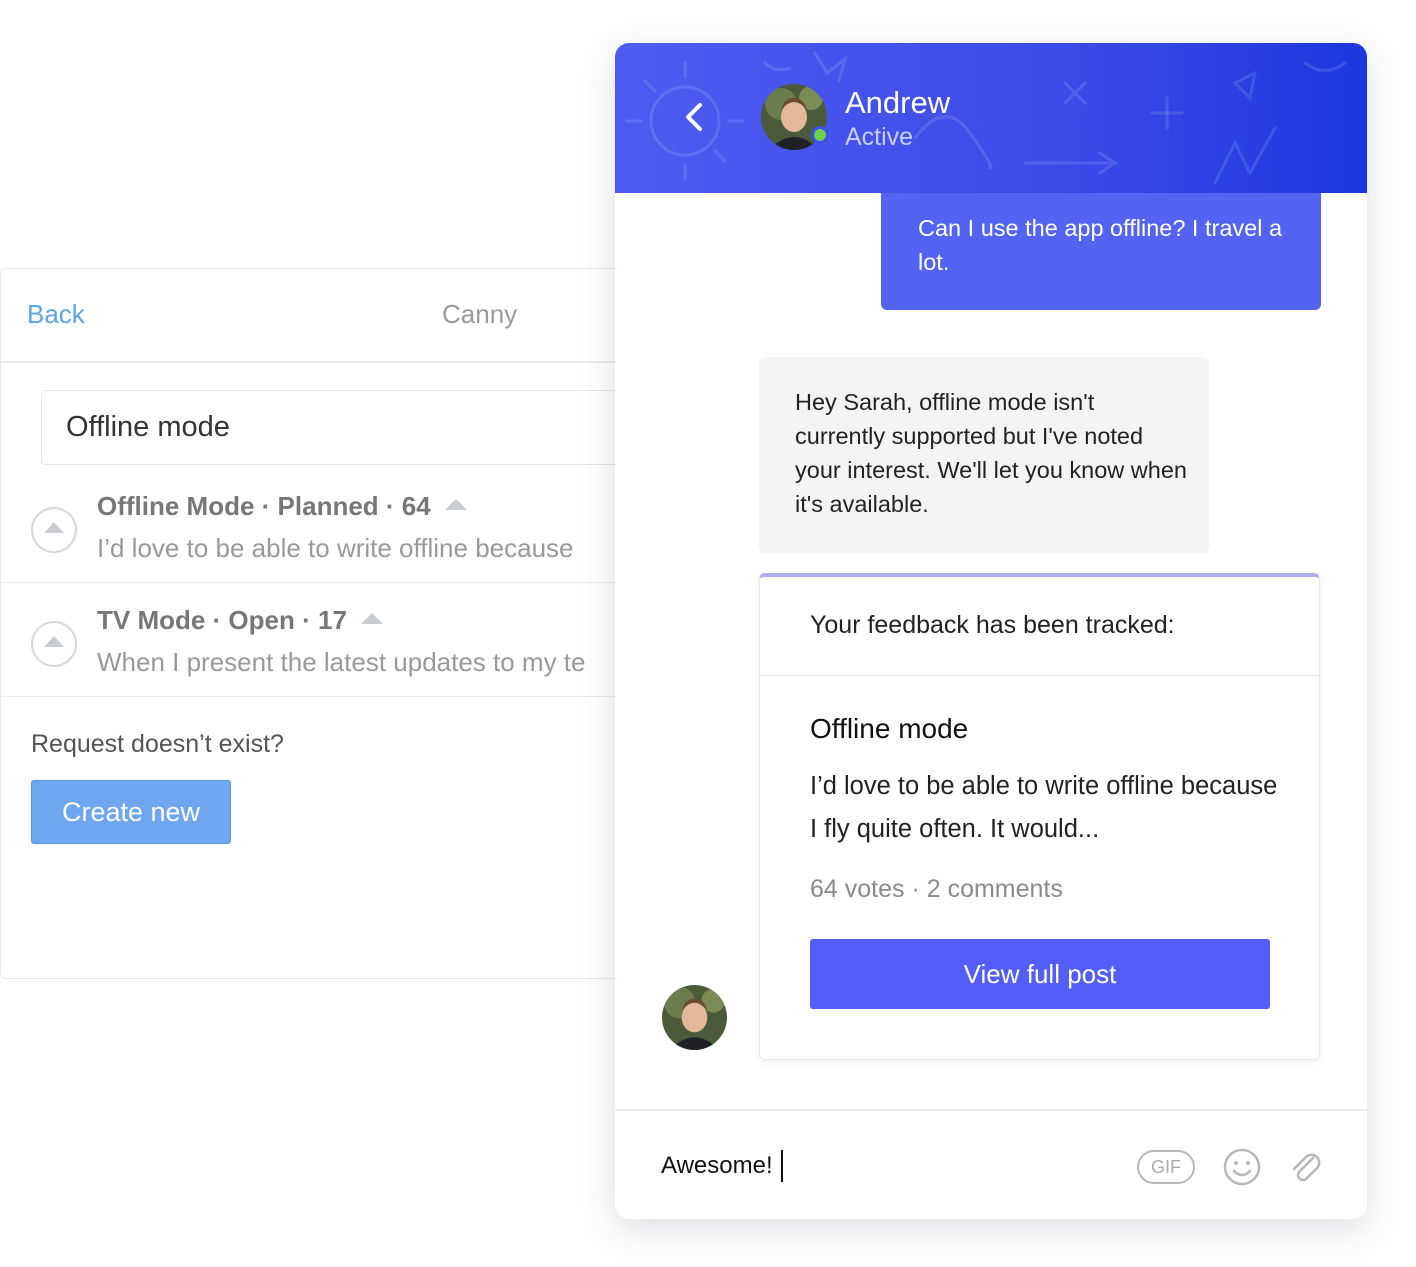 The width and height of the screenshot is (1416, 1267). I want to click on chat-header: Andrew Active, so click(991, 118).